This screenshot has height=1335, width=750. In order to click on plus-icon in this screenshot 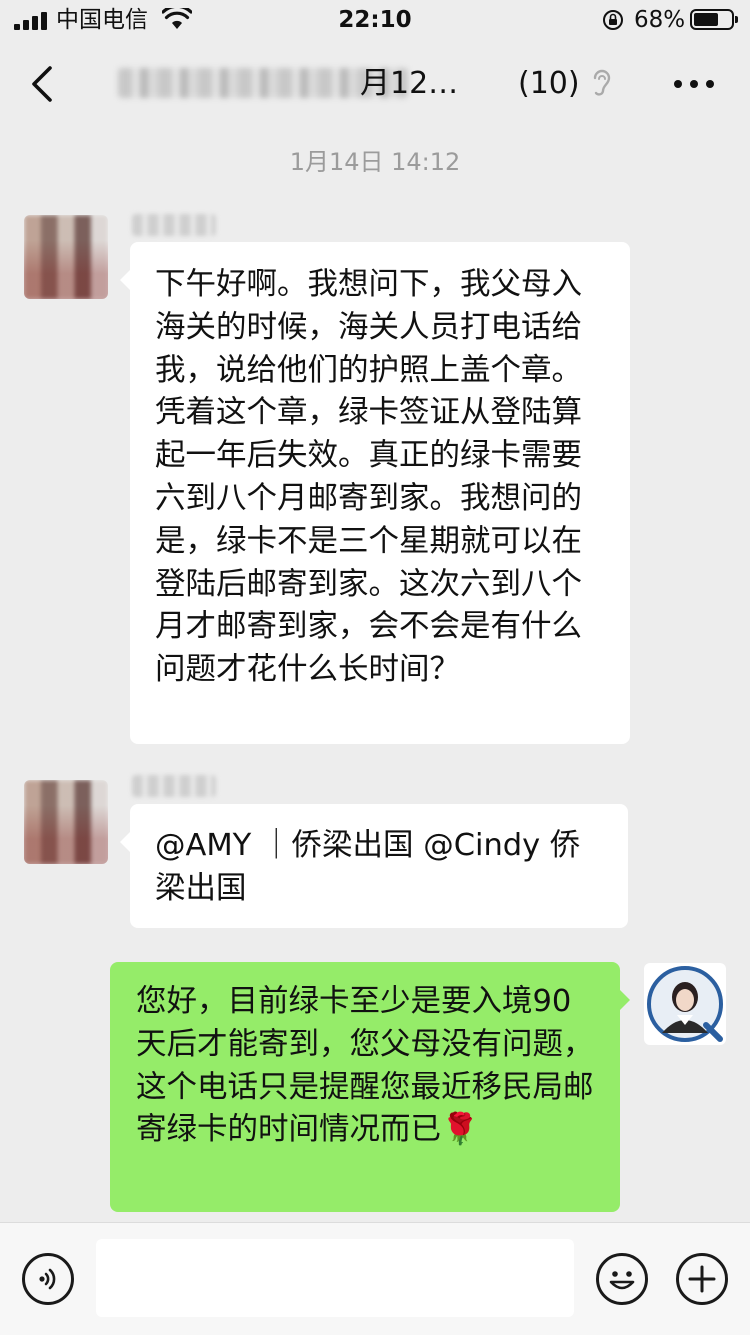, I will do `click(702, 1279)`.